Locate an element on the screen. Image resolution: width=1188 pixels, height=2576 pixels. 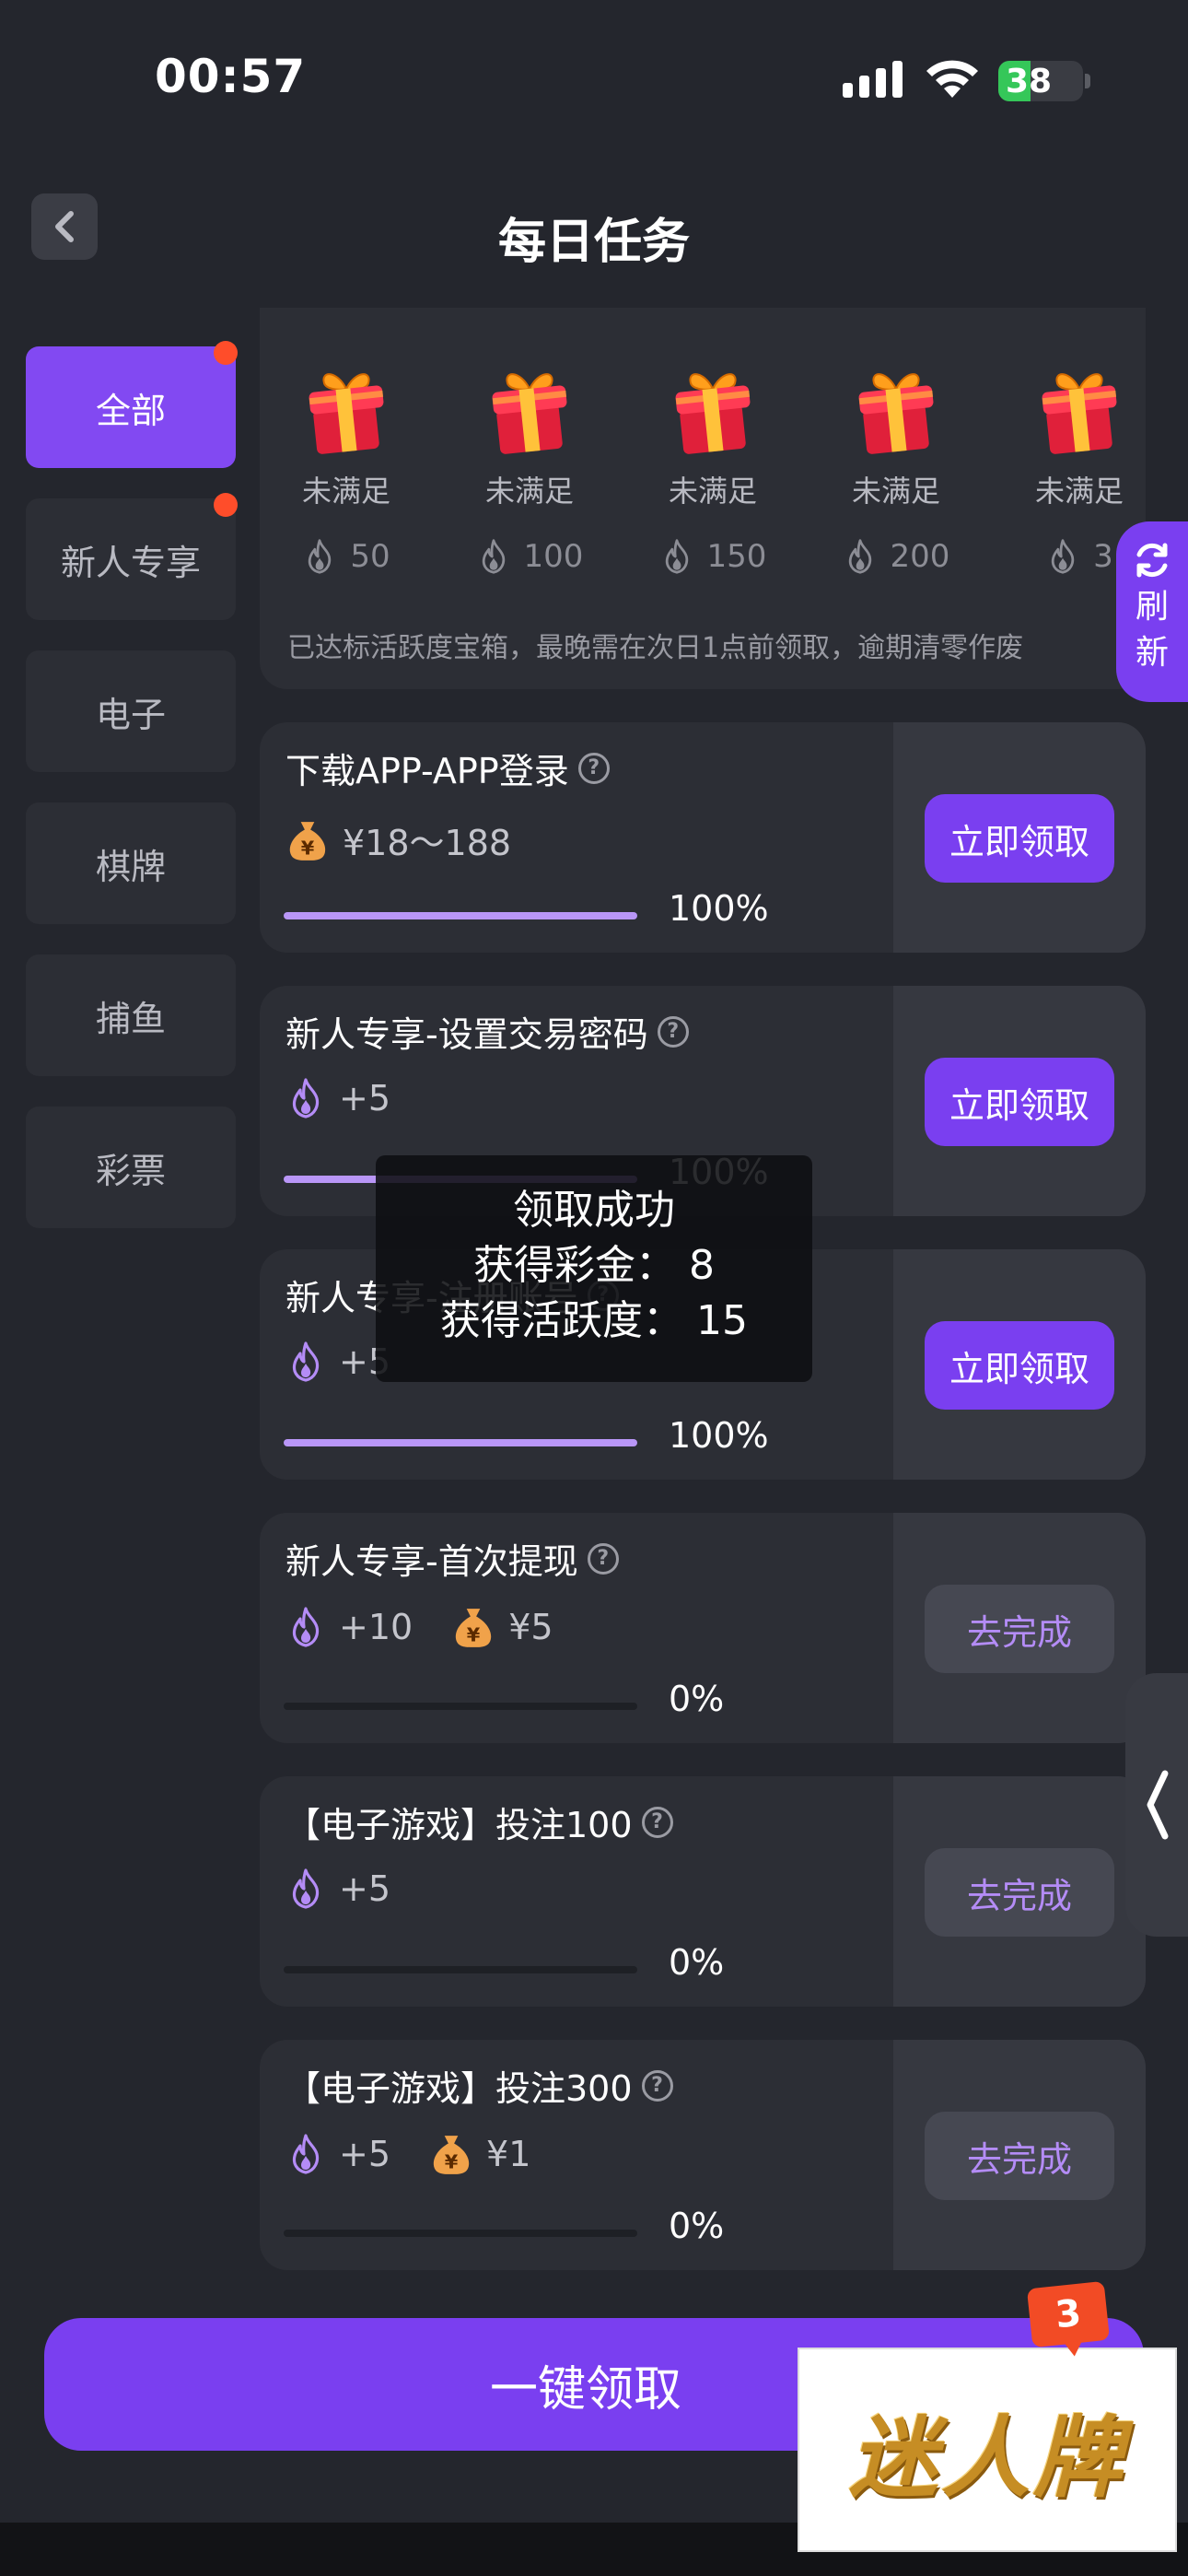
header: 每日任务 is located at coordinates (594, 236).